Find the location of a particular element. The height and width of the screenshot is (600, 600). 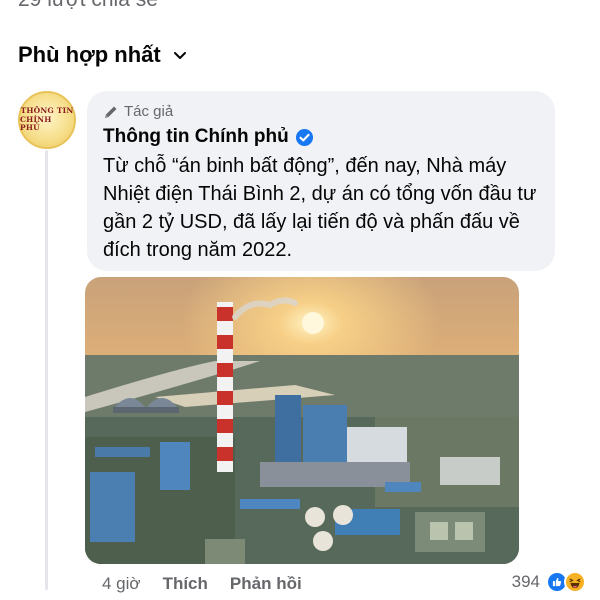

comment-time: 4 giờ is located at coordinates (121, 584).